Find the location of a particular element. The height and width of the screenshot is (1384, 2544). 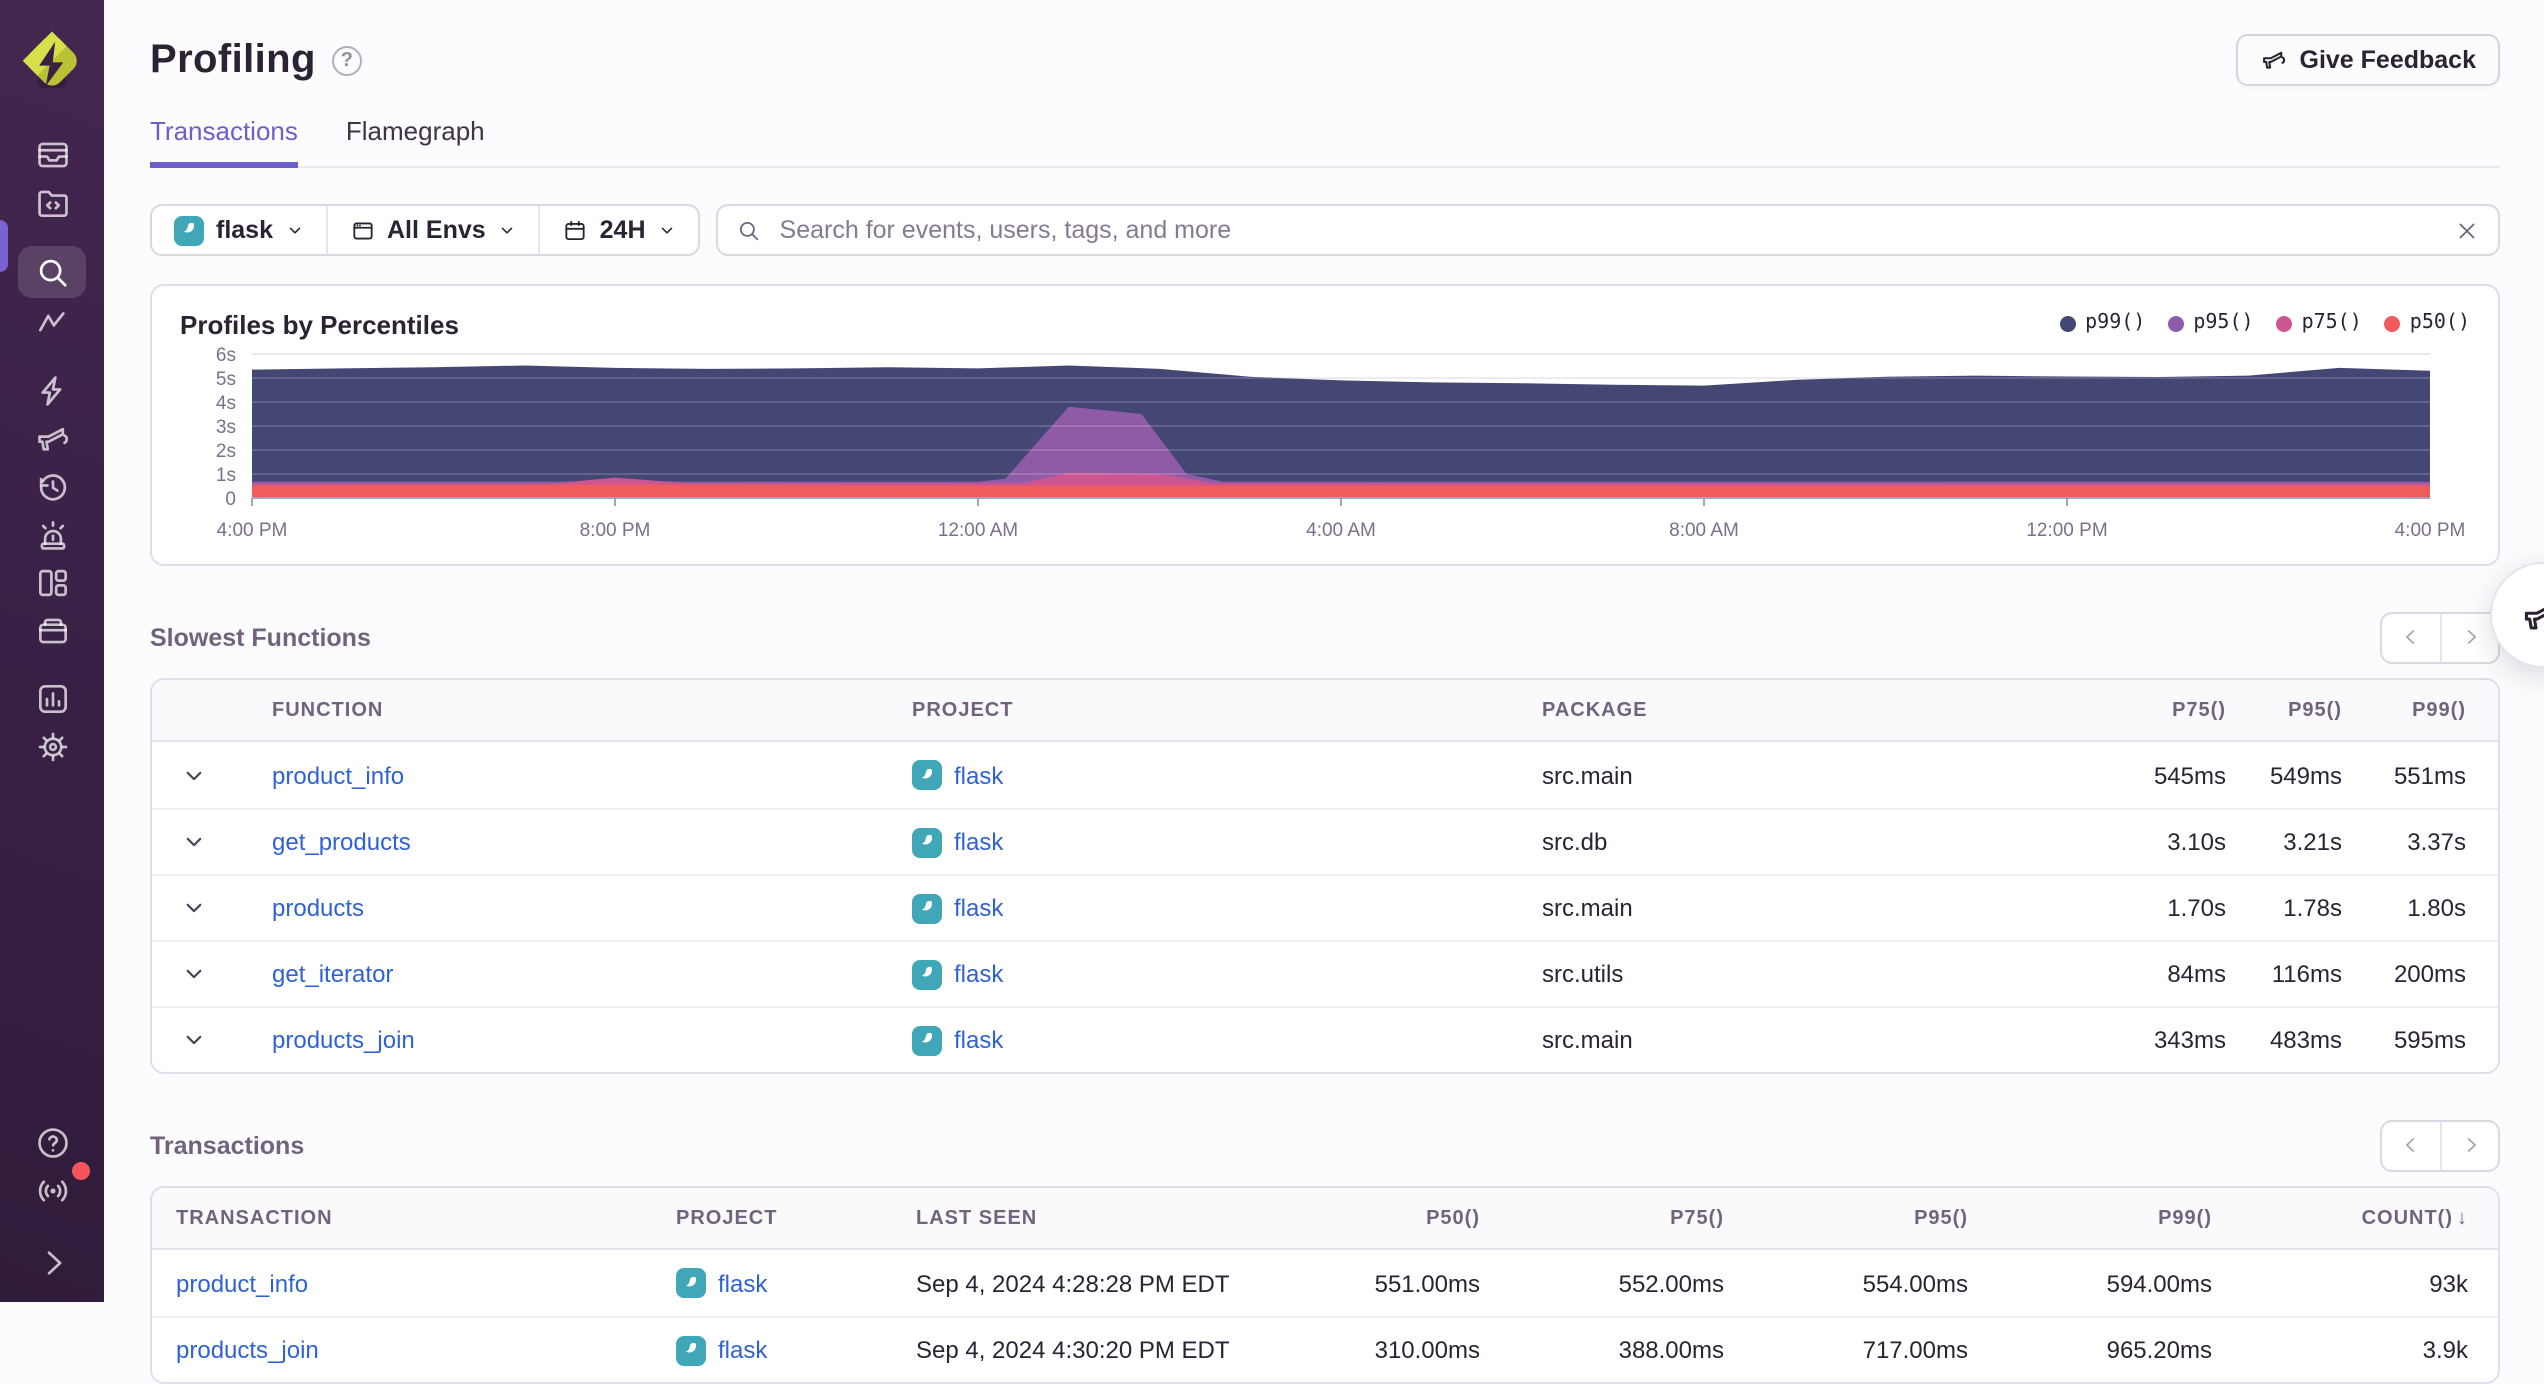

function-link: product_info is located at coordinates (338, 775).